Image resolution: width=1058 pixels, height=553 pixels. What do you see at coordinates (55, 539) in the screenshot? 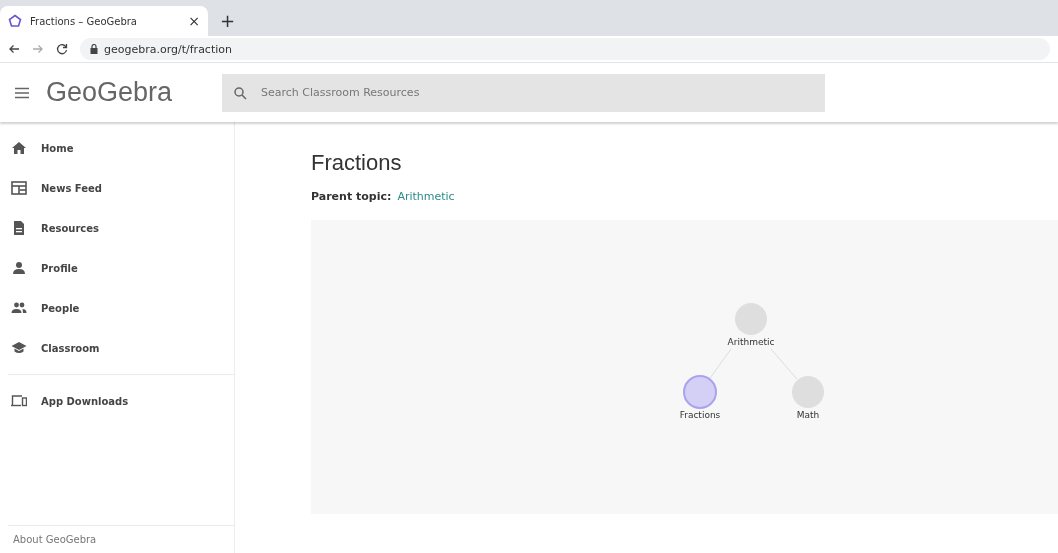
I see `about-link: About GeoGebra` at bounding box center [55, 539].